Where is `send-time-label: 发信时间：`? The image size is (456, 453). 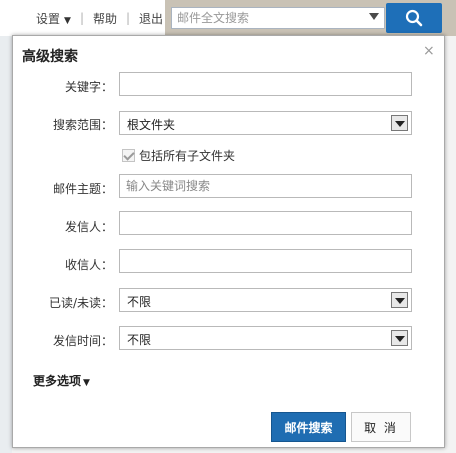 send-time-label: 发信时间： is located at coordinates (82, 341).